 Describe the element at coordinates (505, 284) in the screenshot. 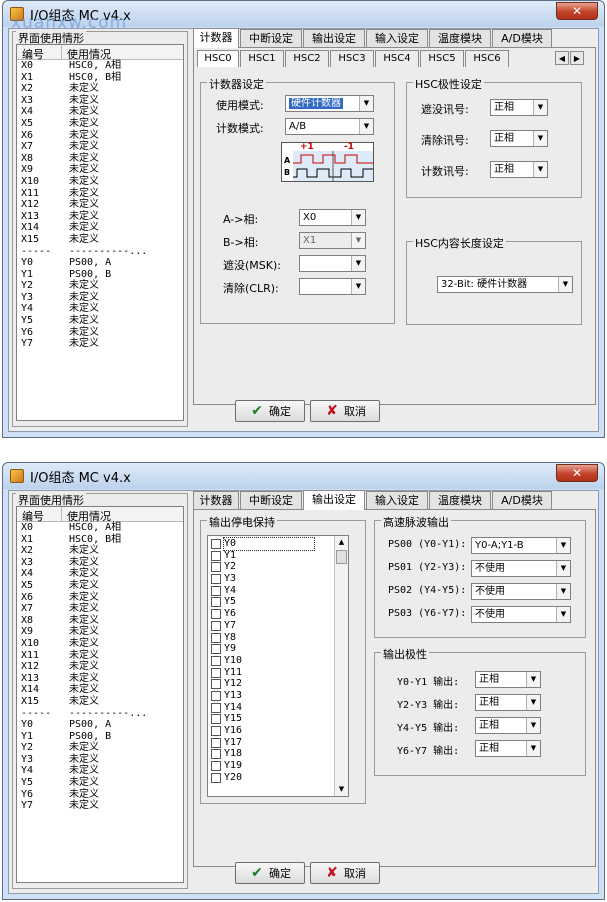

I see `hsc-length-select: 32-Bit: 硬件计数器 ▼` at that location.